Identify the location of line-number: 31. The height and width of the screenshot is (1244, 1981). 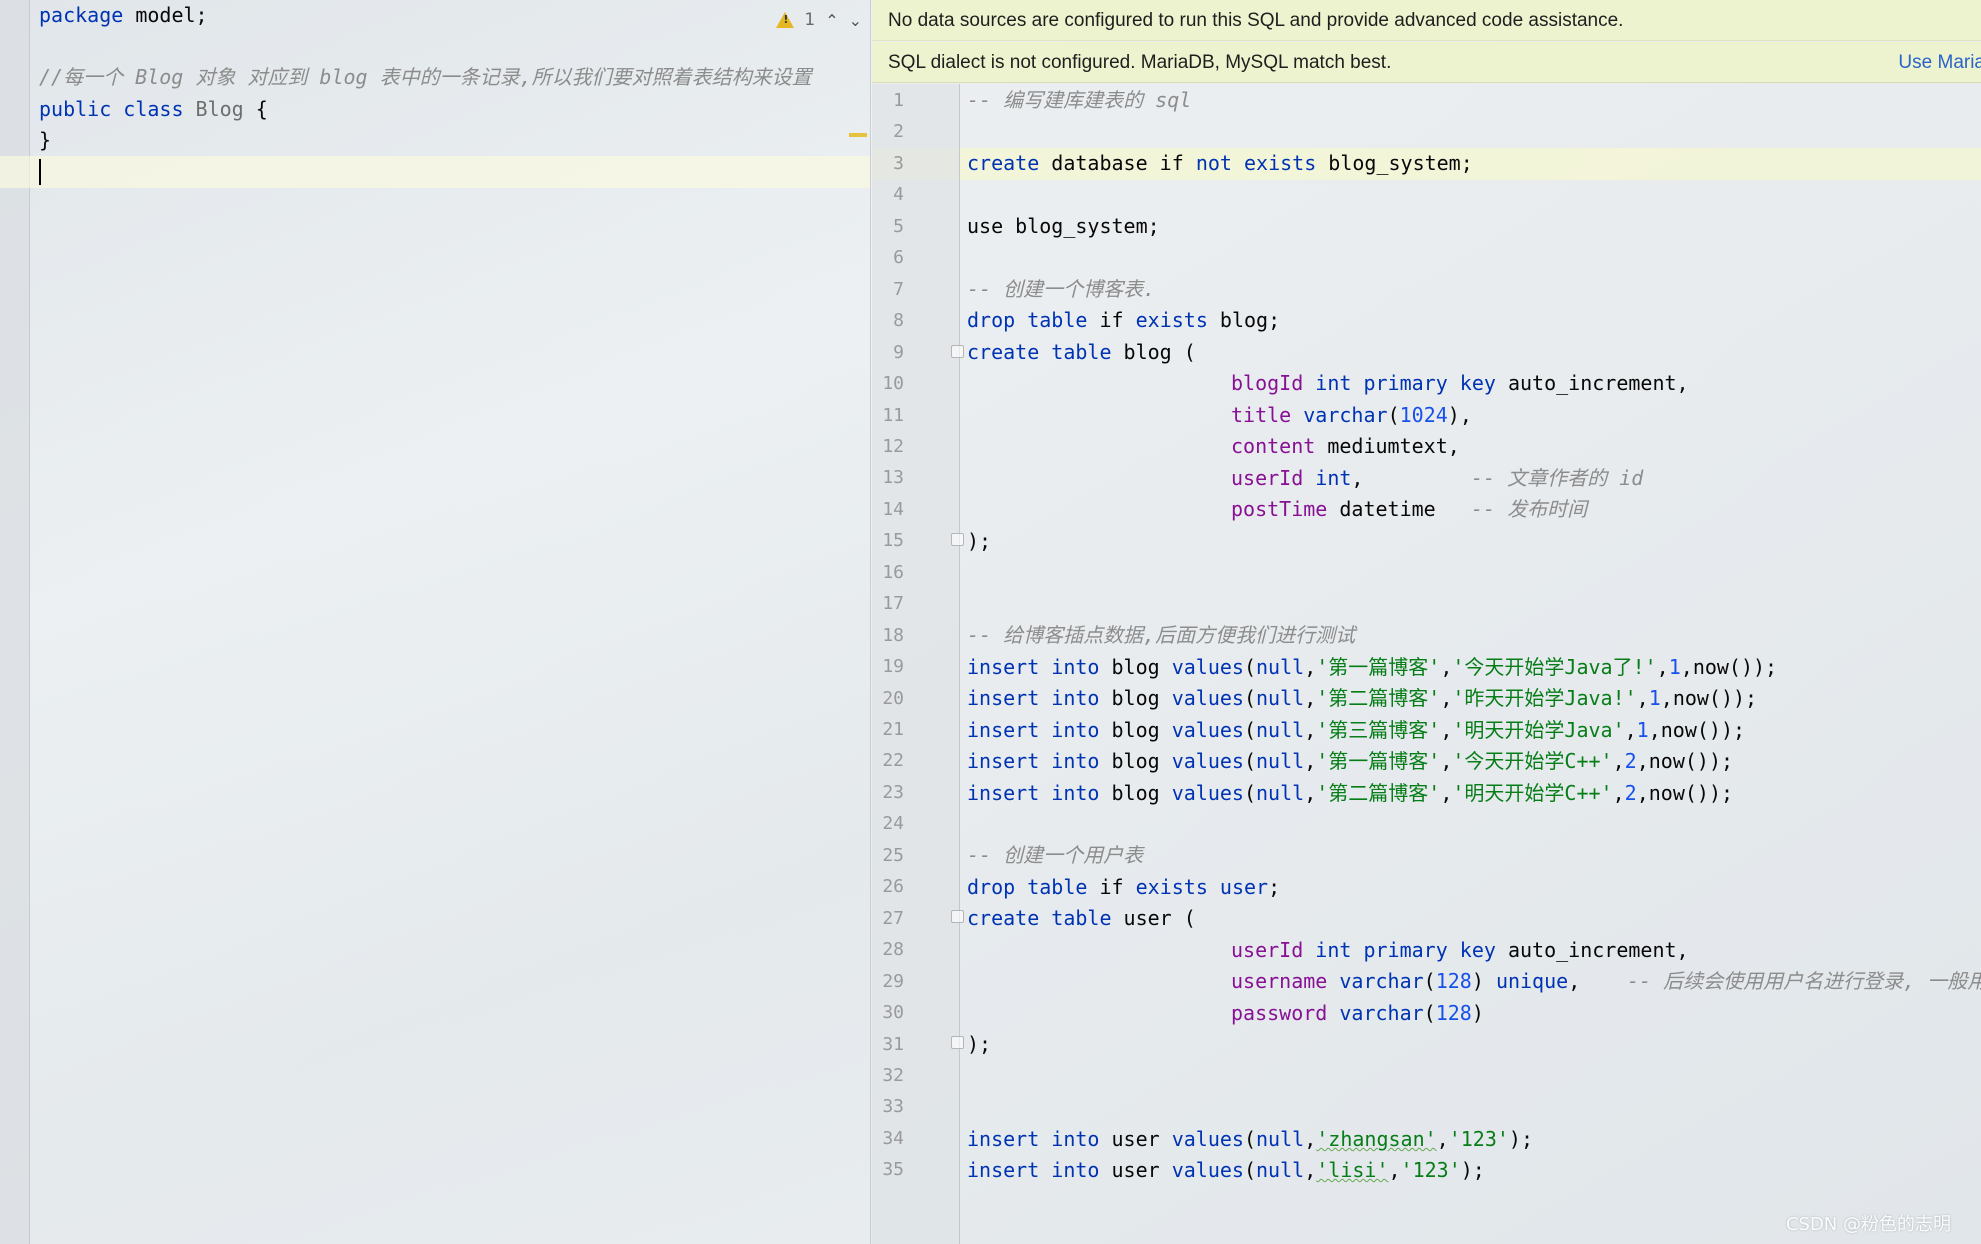
(888, 1045).